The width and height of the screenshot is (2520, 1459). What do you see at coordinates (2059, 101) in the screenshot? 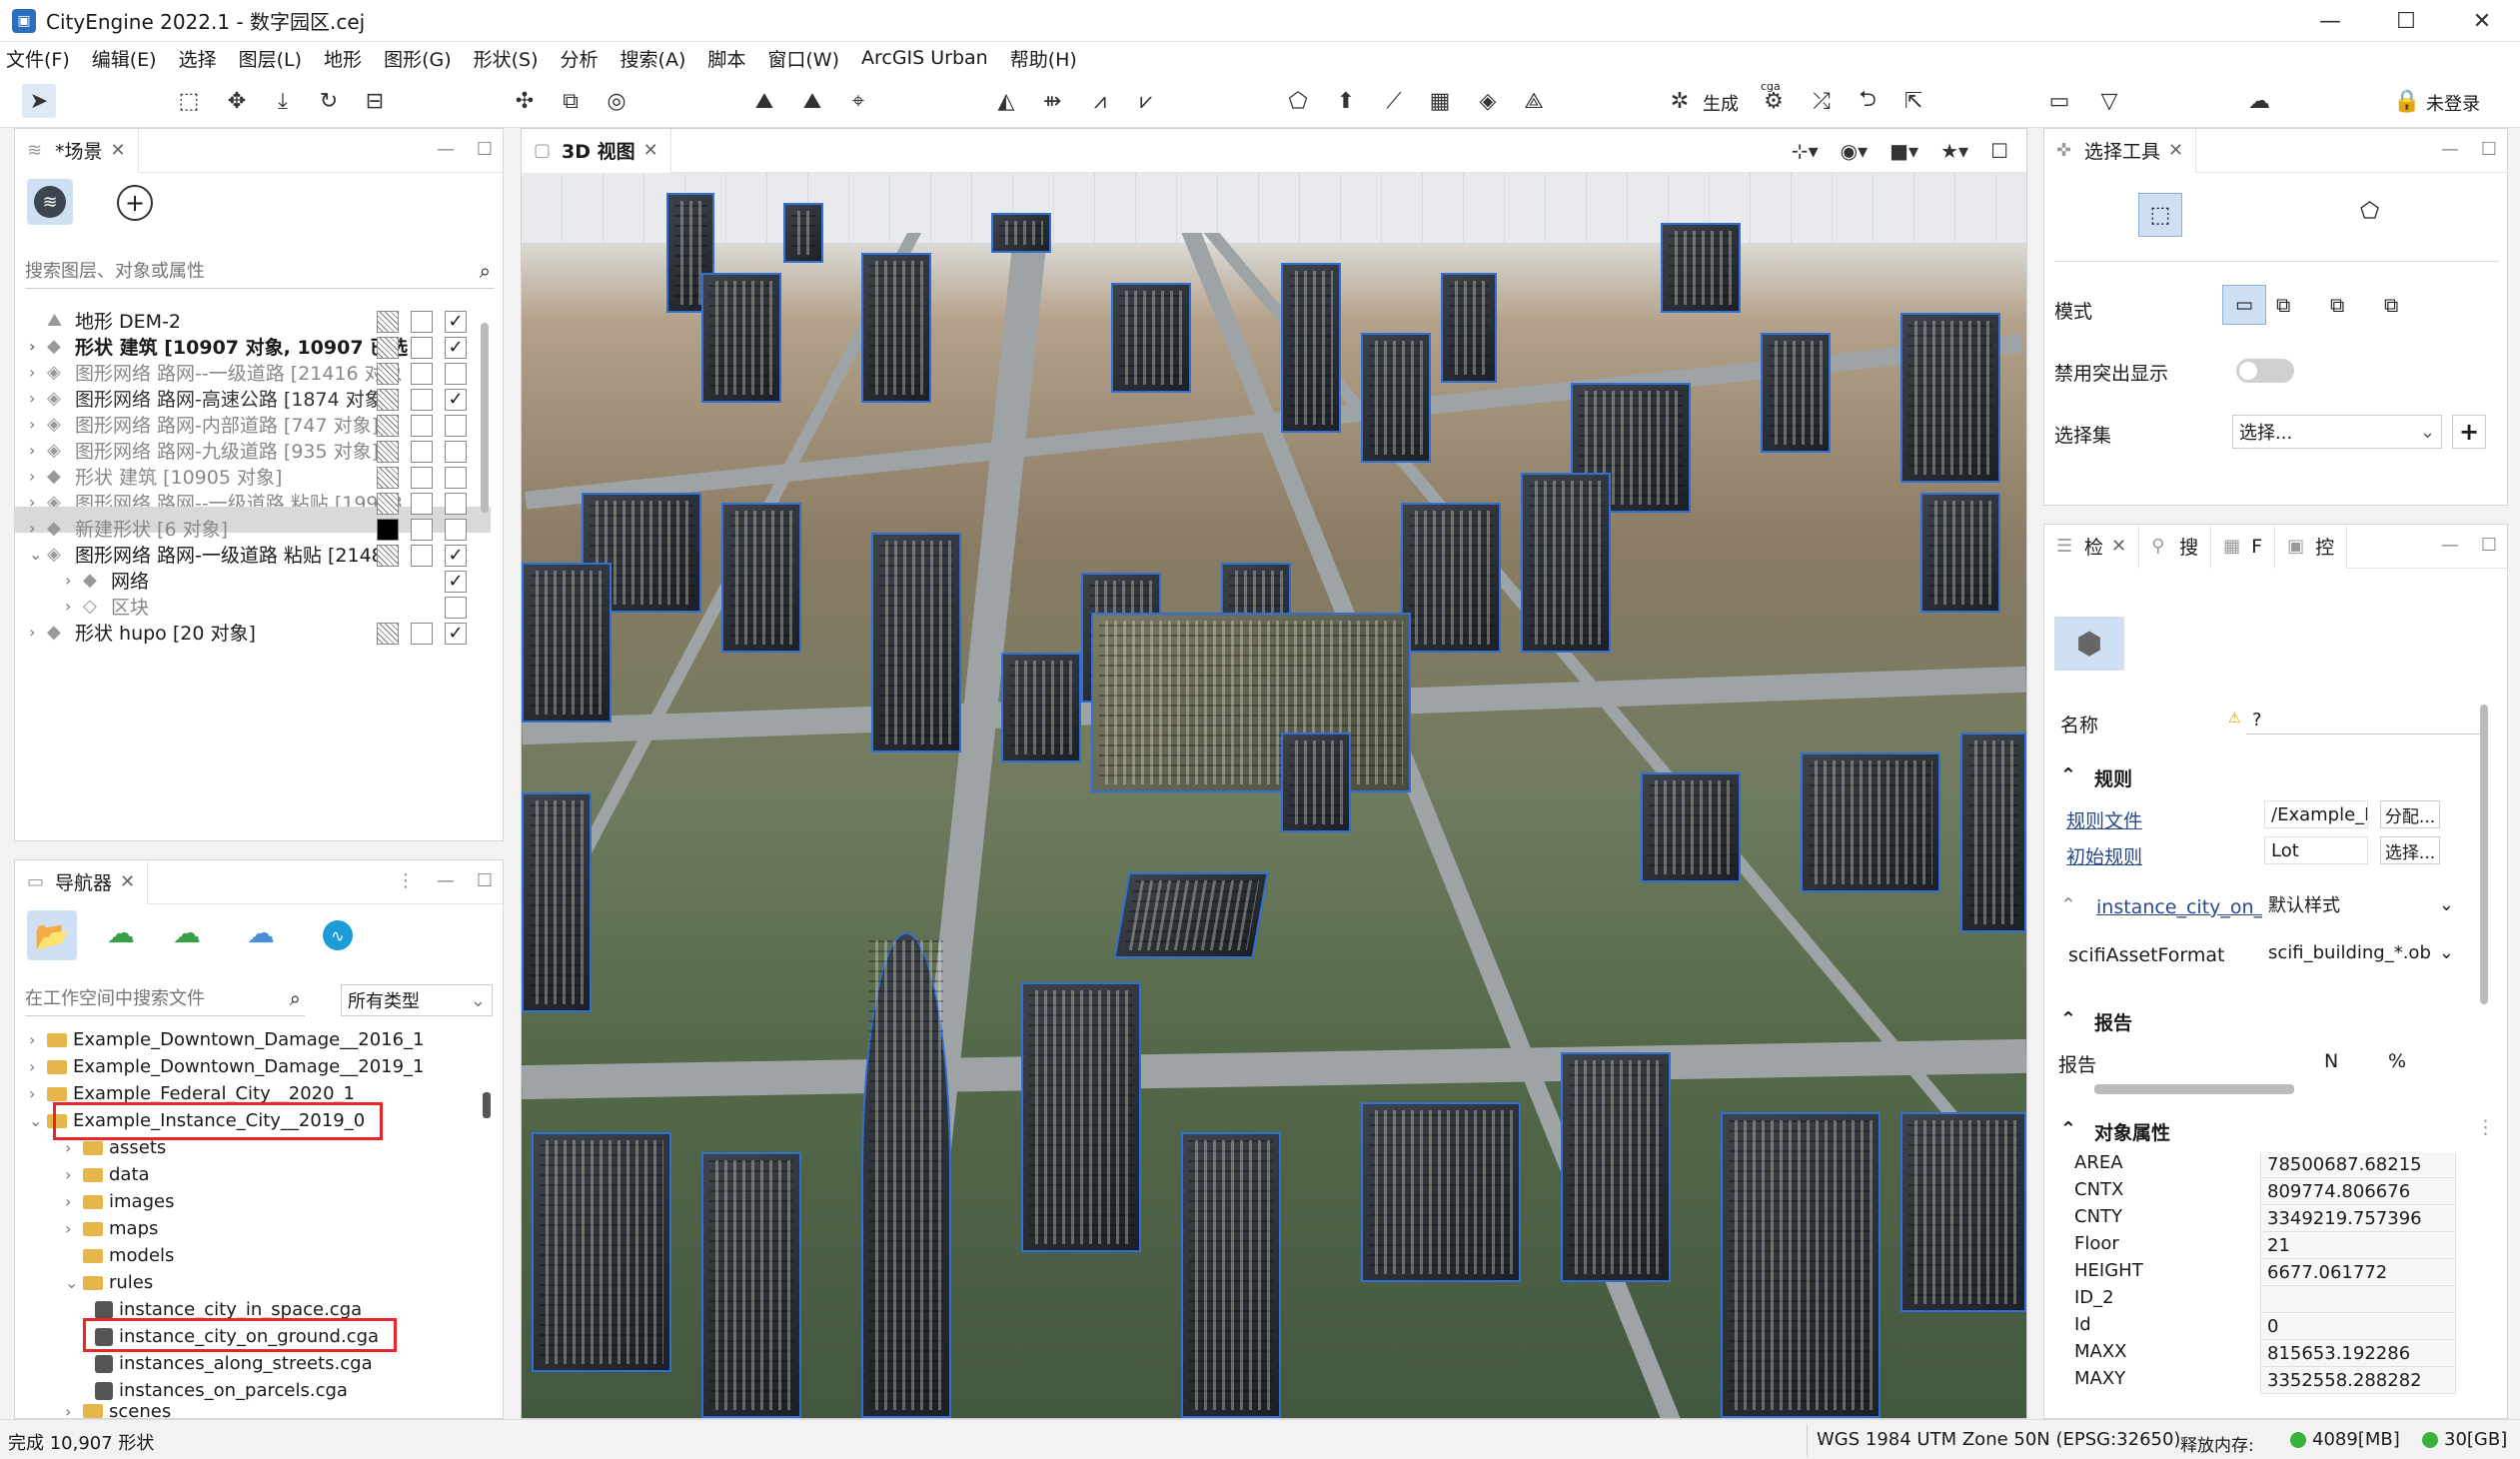
I see `ruler-icon: ▭` at bounding box center [2059, 101].